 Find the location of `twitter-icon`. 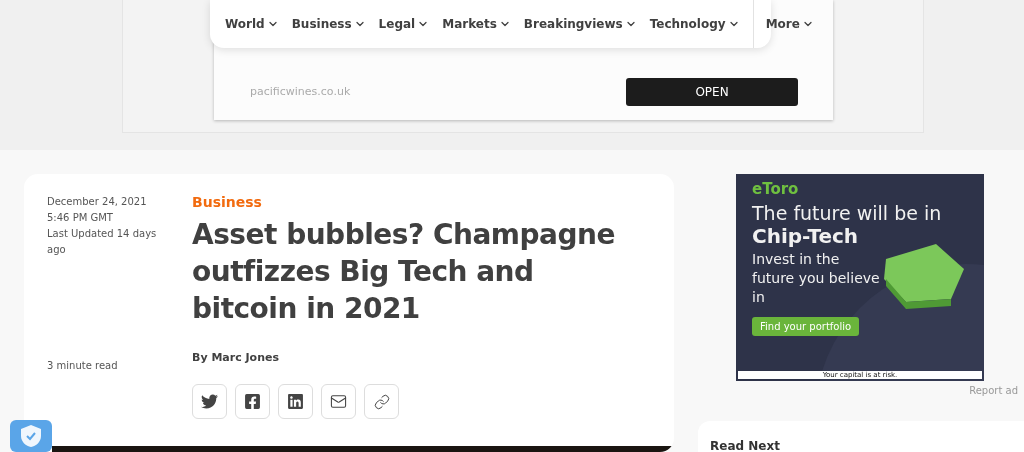

twitter-icon is located at coordinates (209, 401).